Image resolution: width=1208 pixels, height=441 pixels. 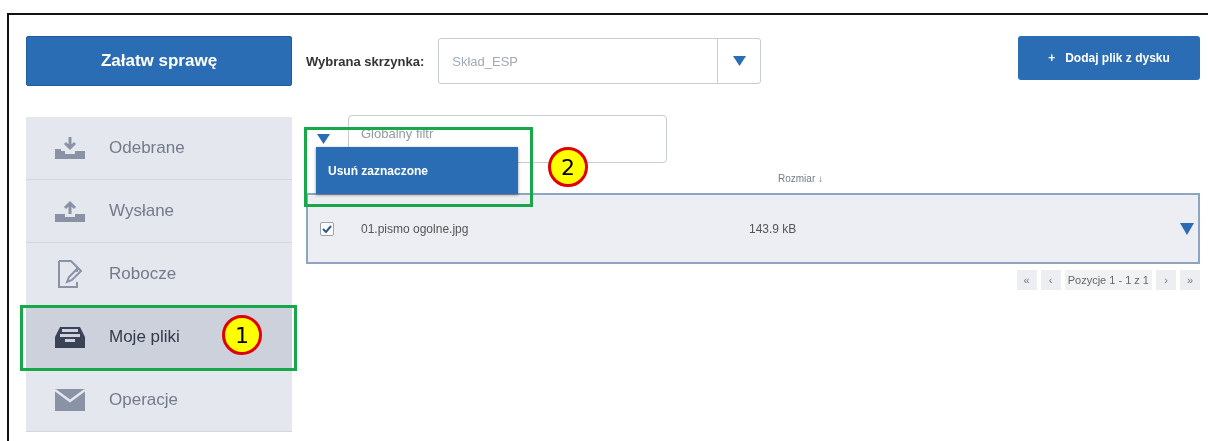 I want to click on previous-page-button: ‹, so click(x=1050, y=280).